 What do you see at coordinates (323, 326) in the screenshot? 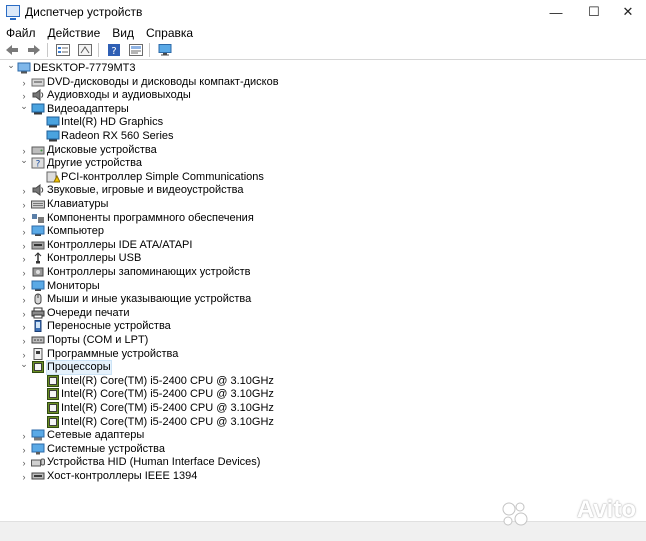
I see `tree-category: › Переносные устройства` at bounding box center [323, 326].